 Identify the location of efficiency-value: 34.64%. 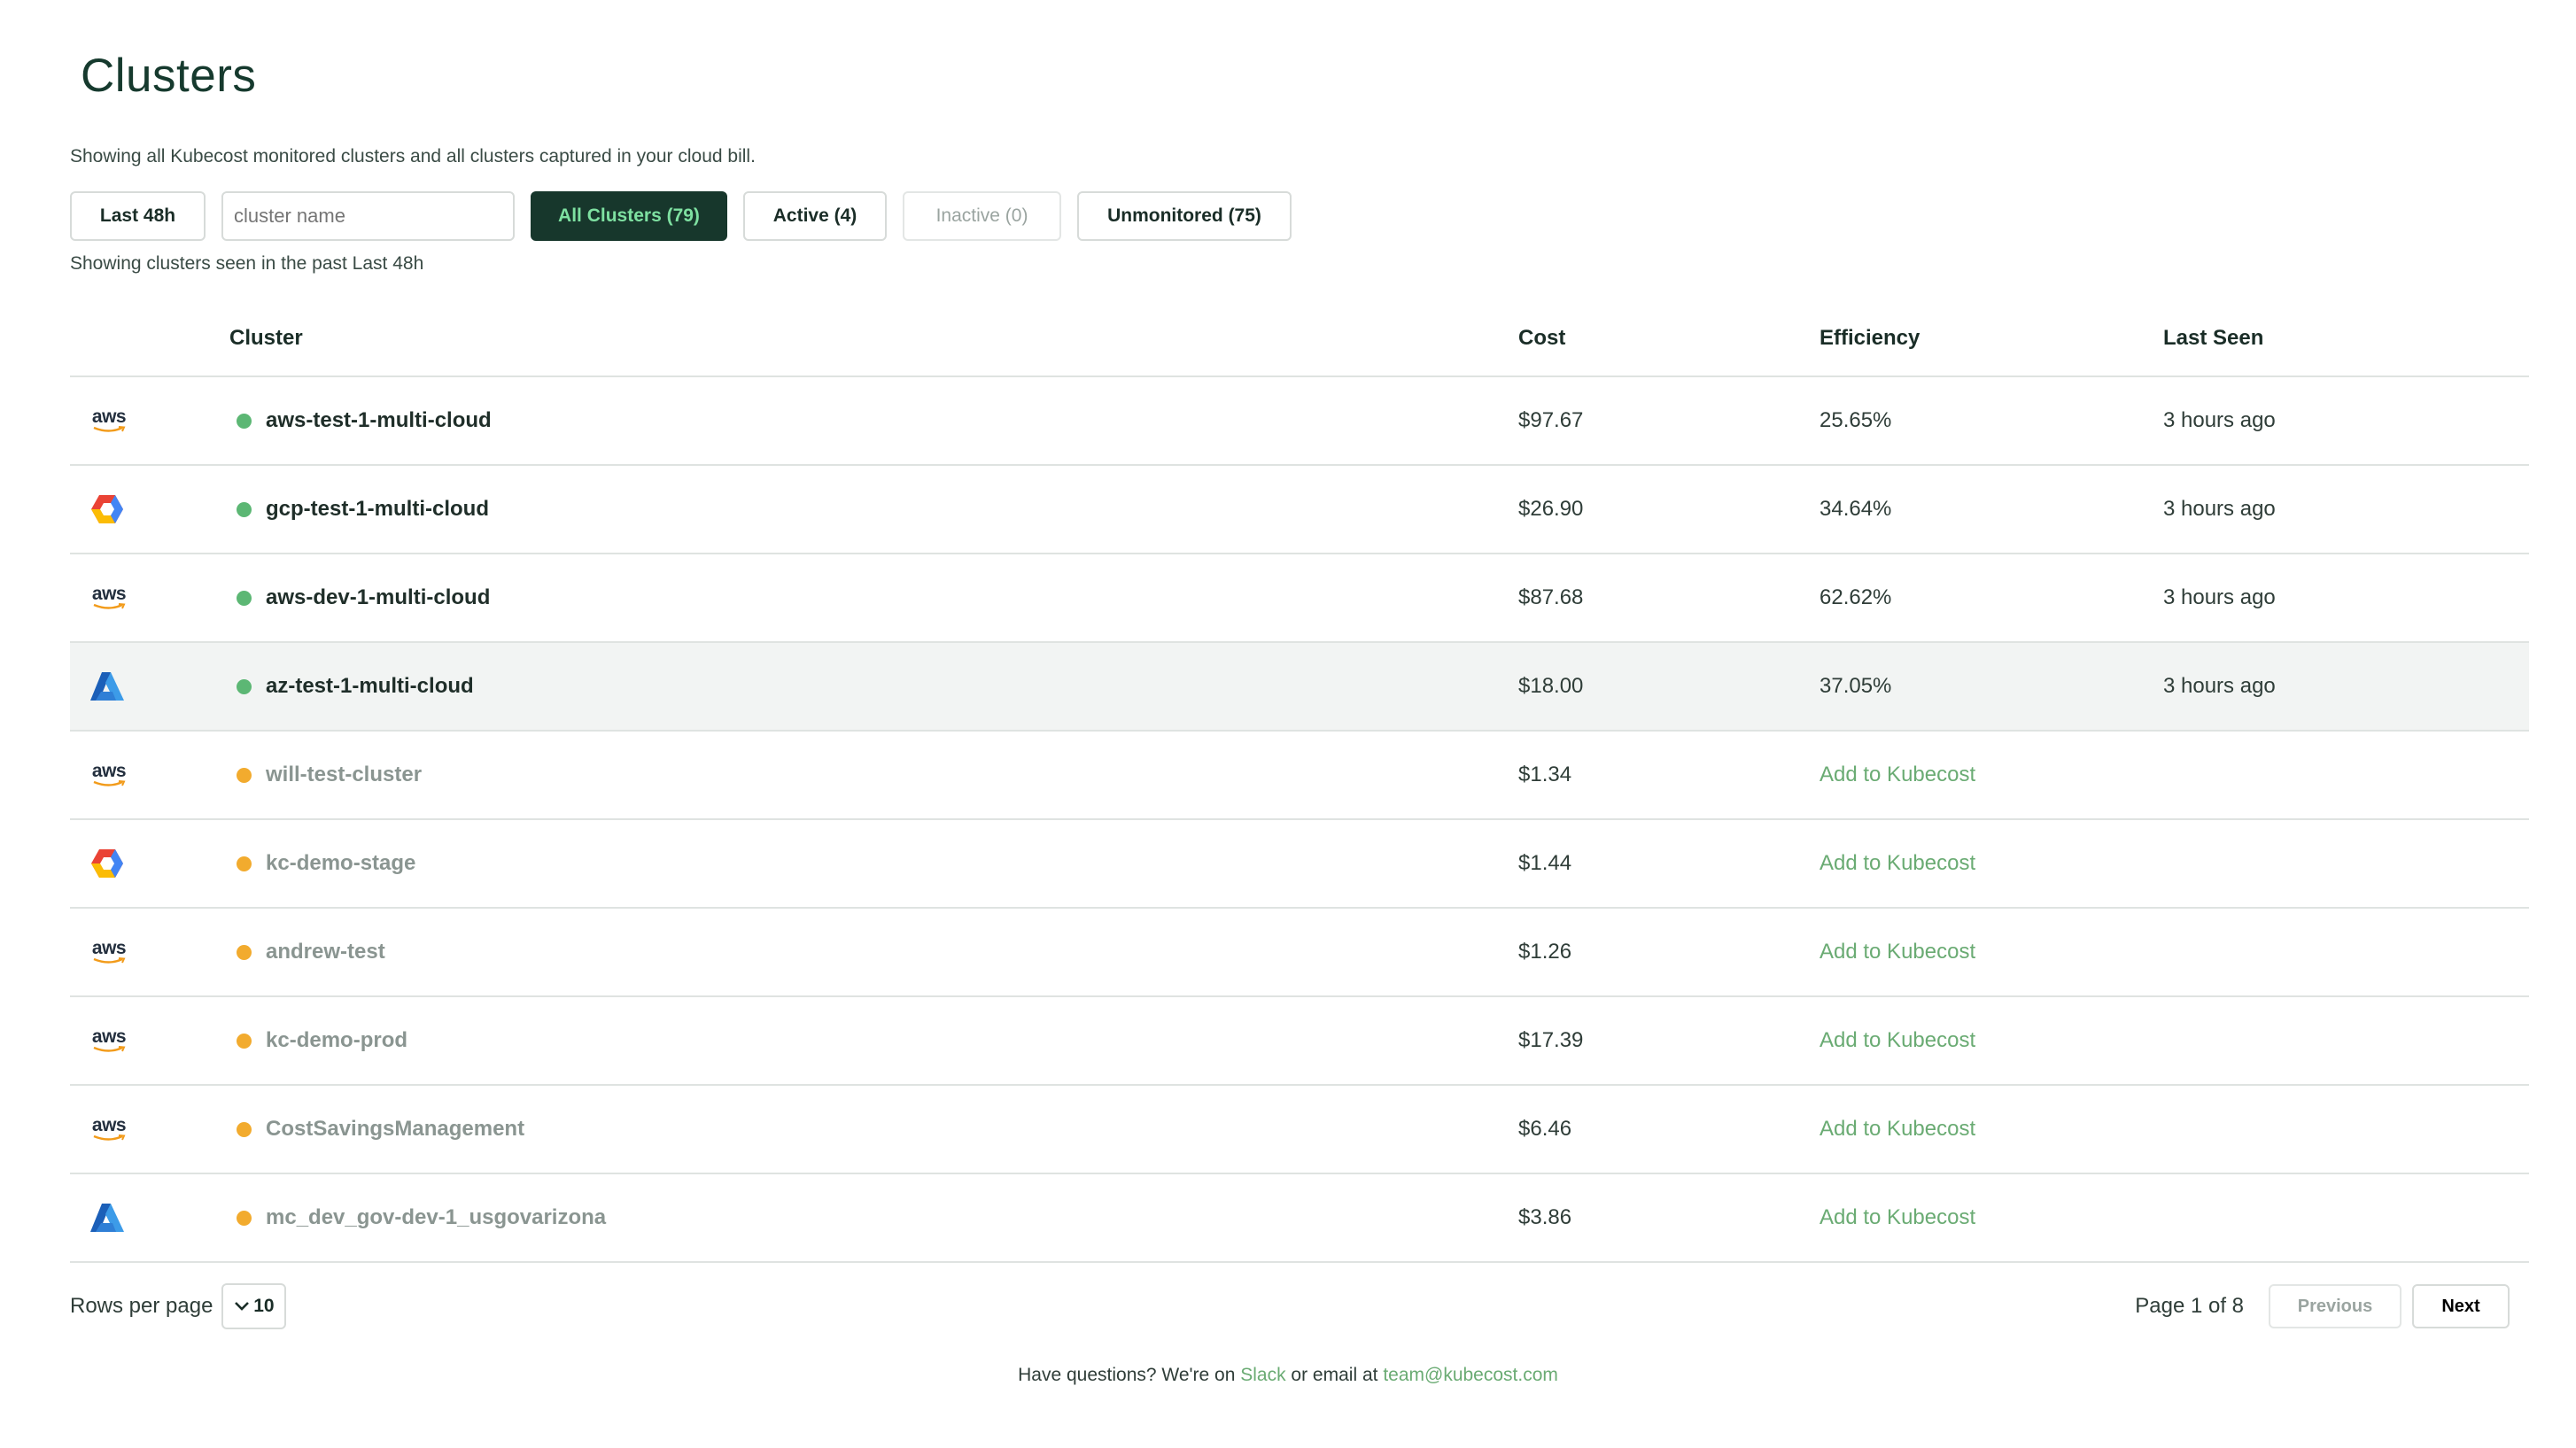
(1855, 509).